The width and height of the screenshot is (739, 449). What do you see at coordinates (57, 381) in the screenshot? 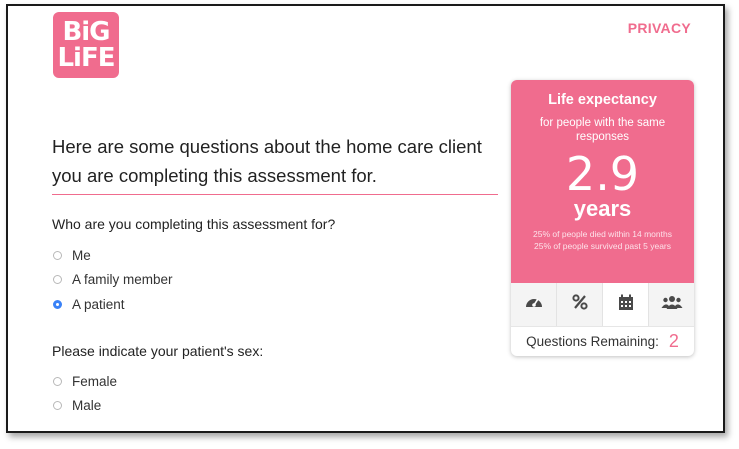
I see `radio-female` at bounding box center [57, 381].